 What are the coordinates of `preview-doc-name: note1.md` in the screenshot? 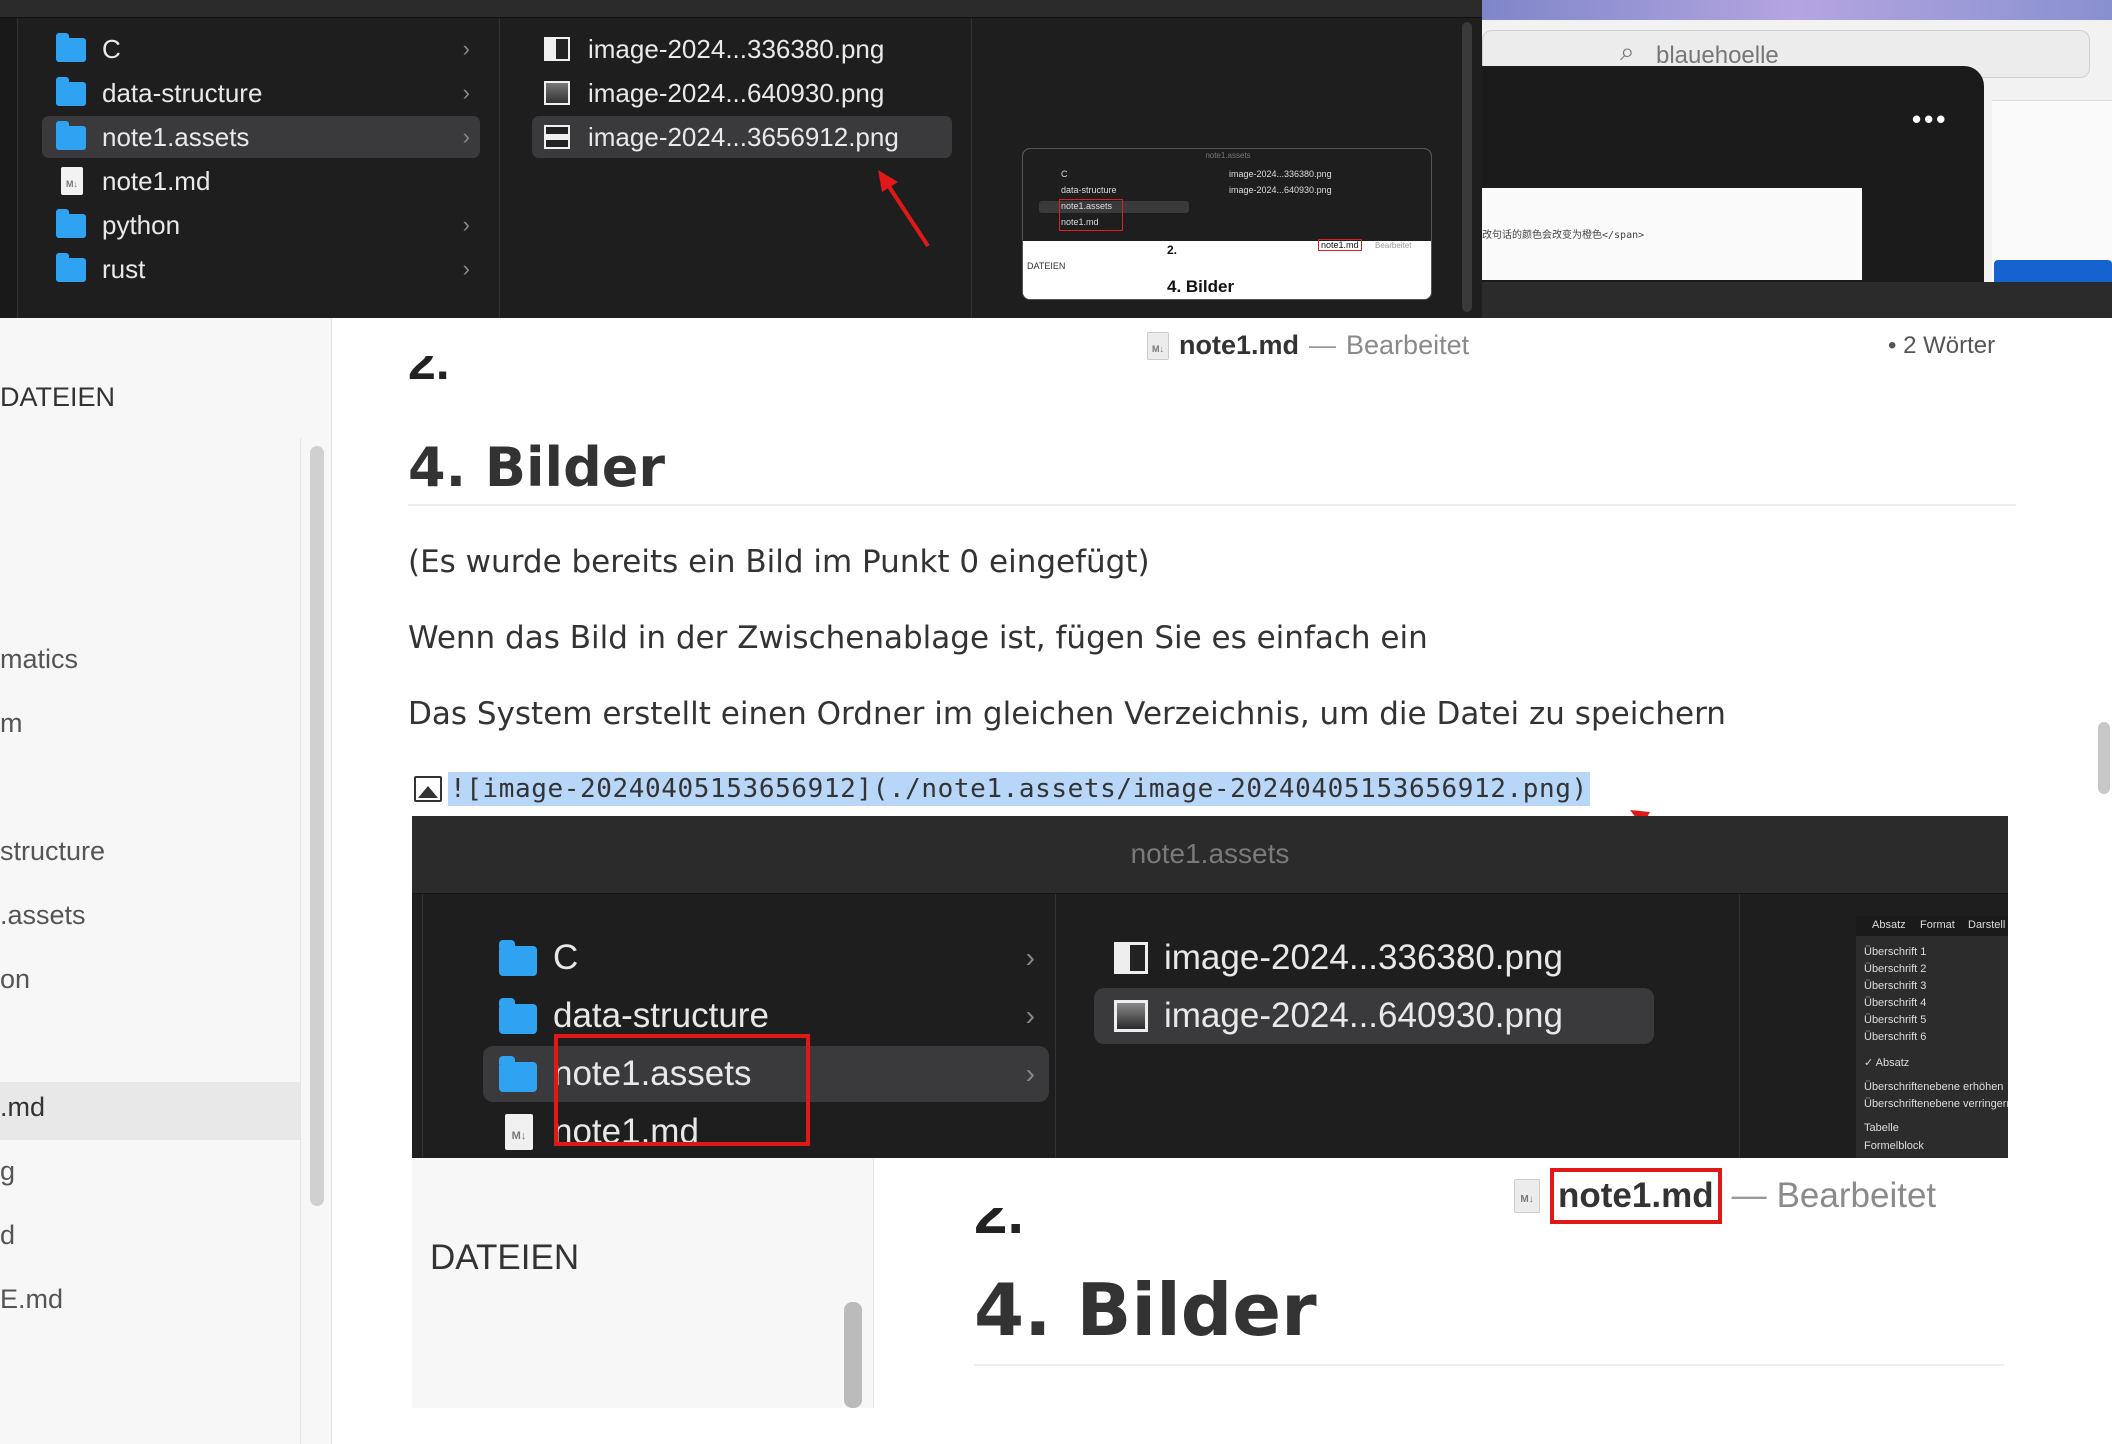 It's located at (1340, 245).